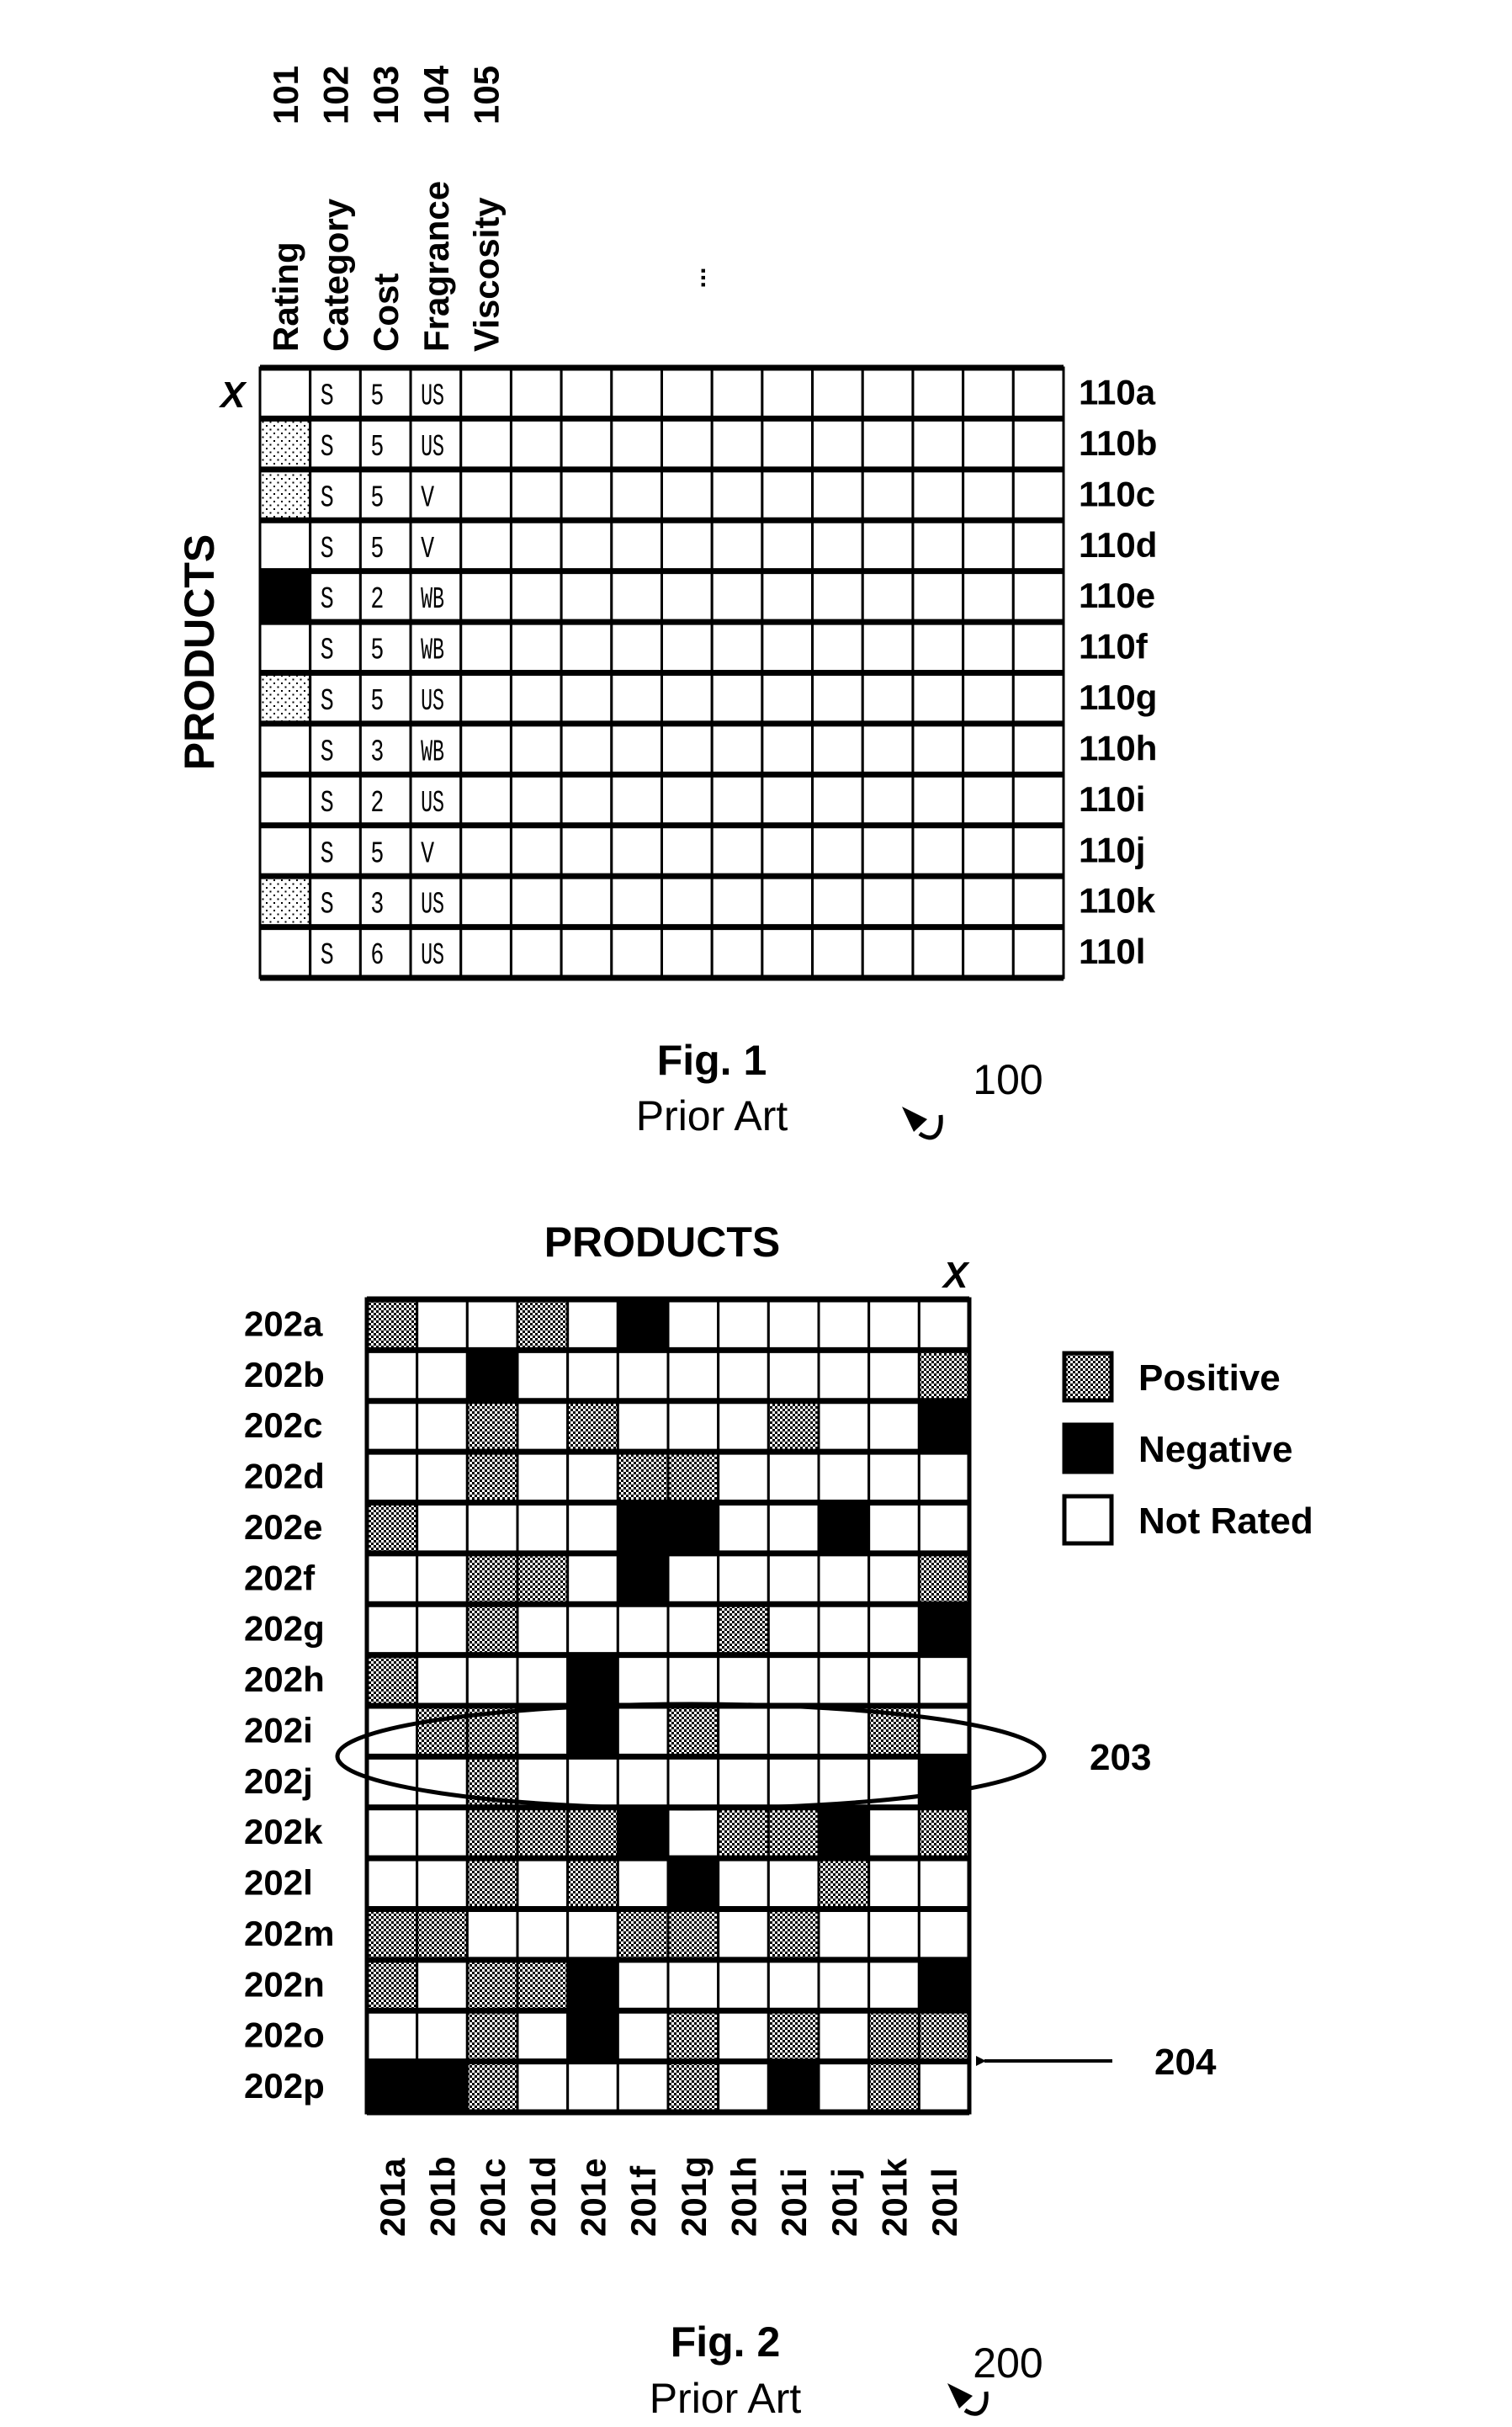  What do you see at coordinates (284, 1679) in the screenshot?
I see `fig2-row-label: 202h` at bounding box center [284, 1679].